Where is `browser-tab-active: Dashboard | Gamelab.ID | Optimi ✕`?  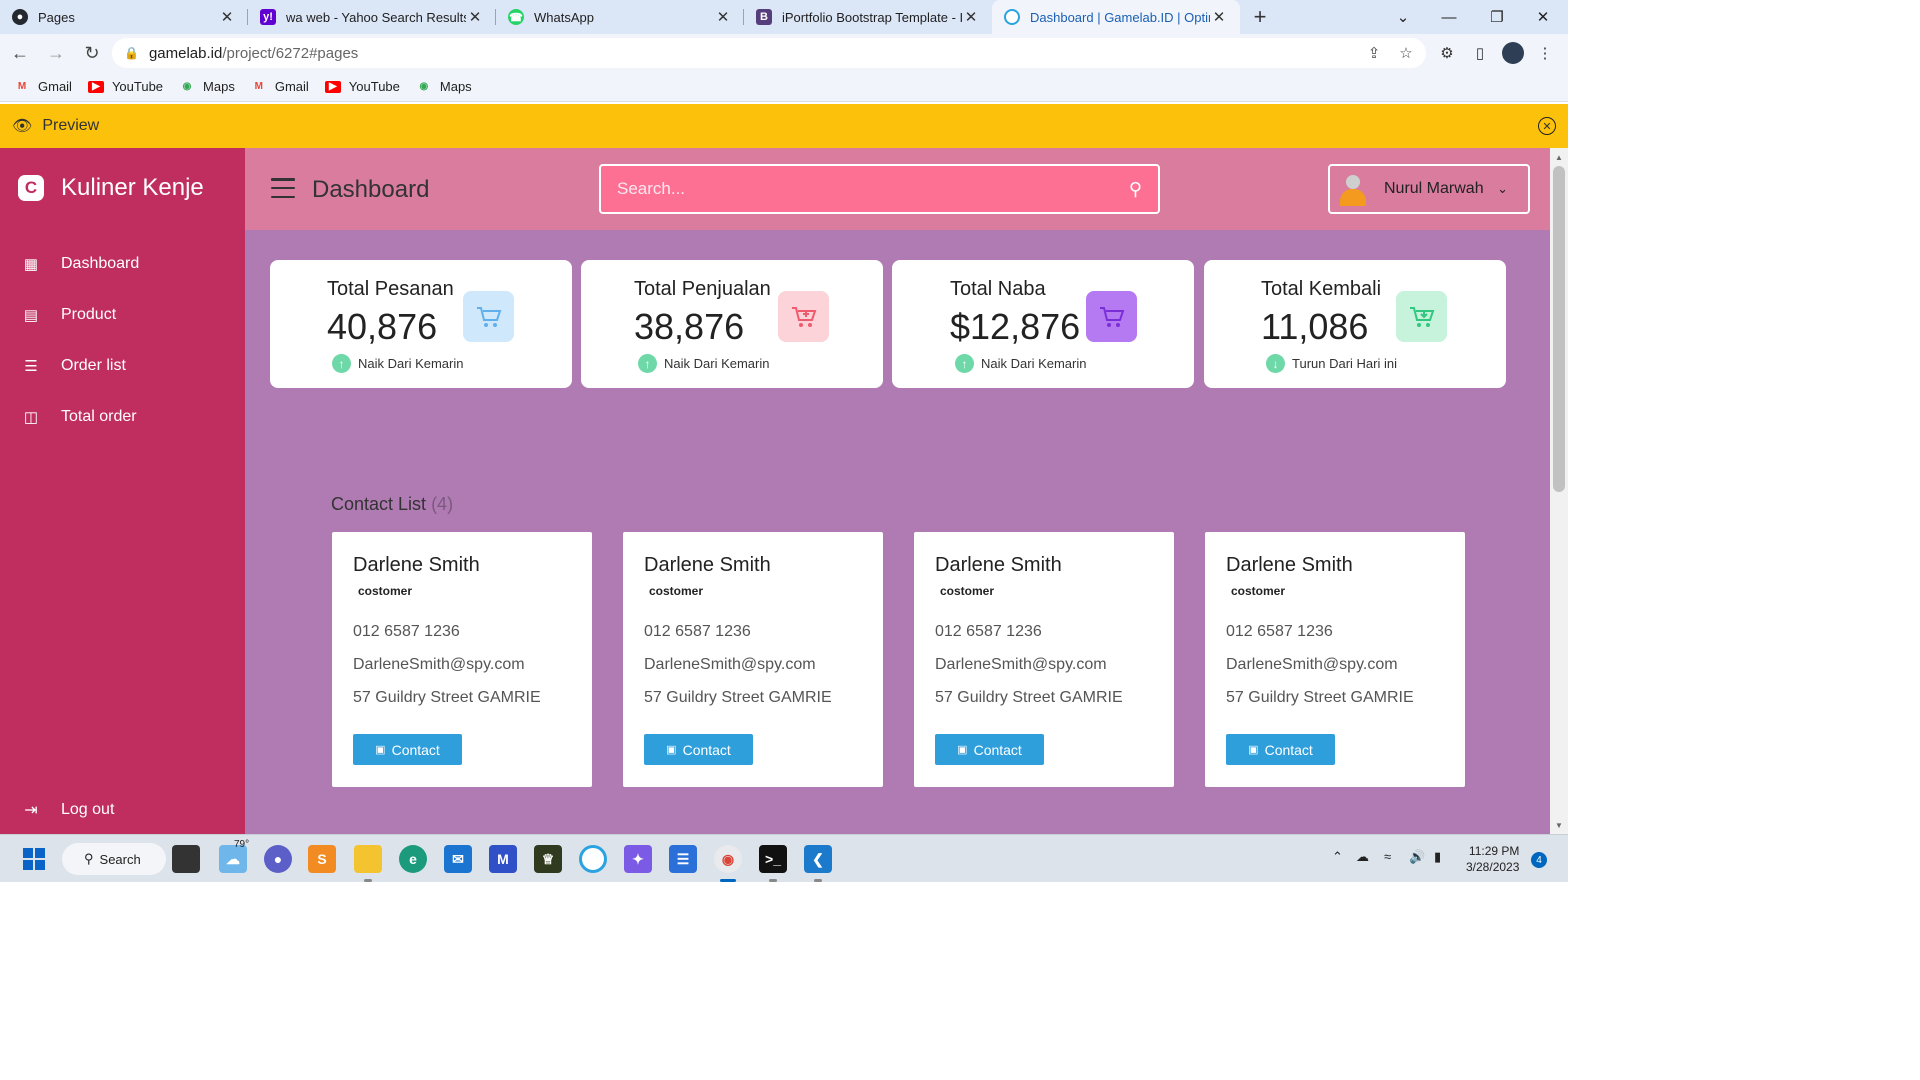 browser-tab-active: Dashboard | Gamelab.ID | Optimi ✕ is located at coordinates (1116, 17).